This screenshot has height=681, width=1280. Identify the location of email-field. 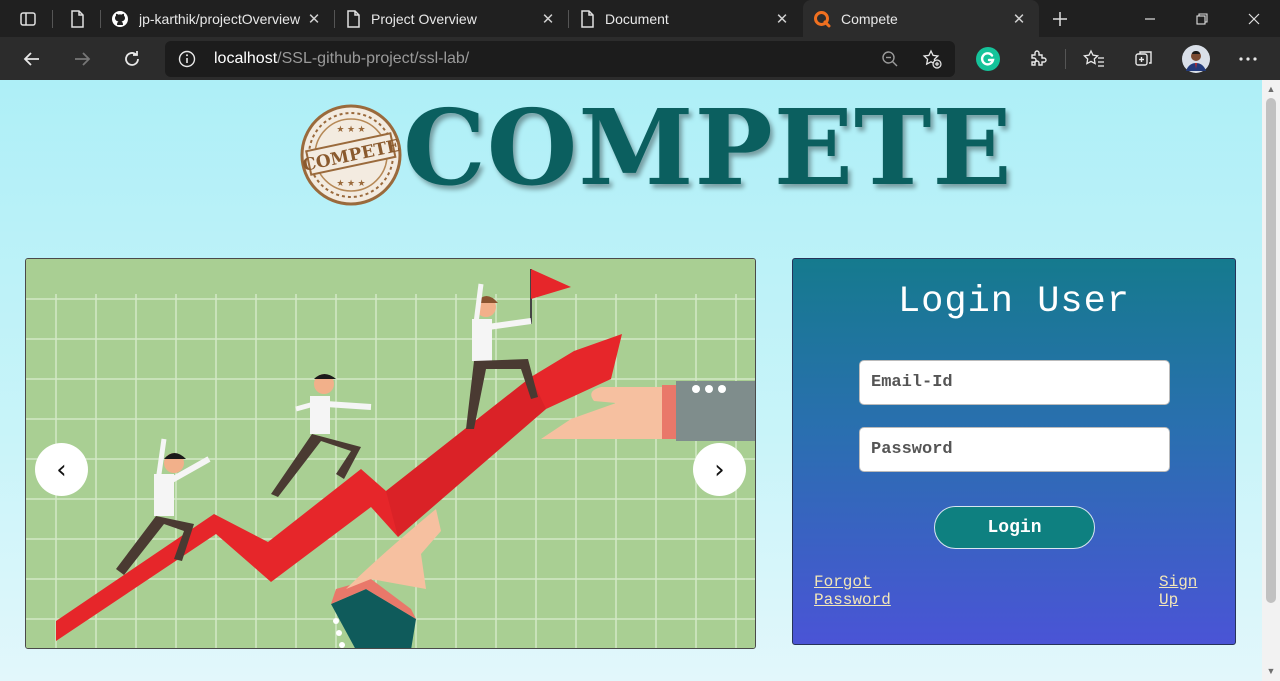
(1014, 382).